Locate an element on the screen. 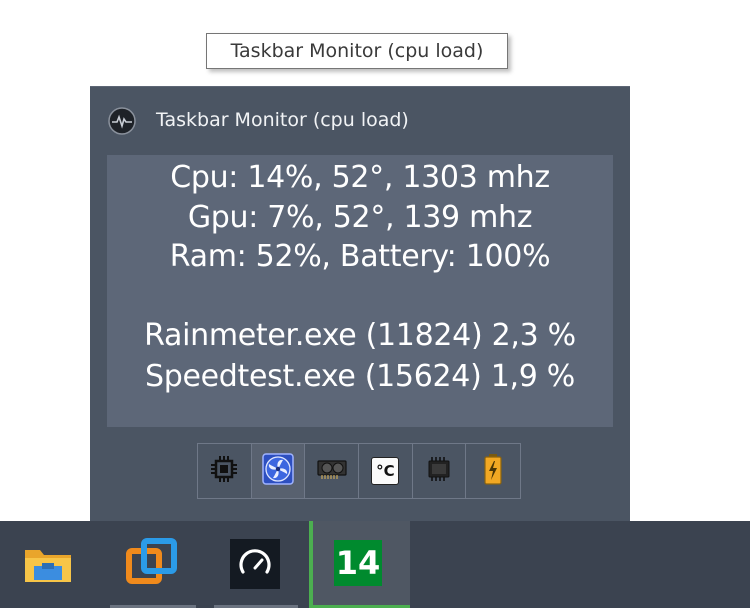 The height and width of the screenshot is (608, 750). temperature-button: °C is located at coordinates (386, 471).